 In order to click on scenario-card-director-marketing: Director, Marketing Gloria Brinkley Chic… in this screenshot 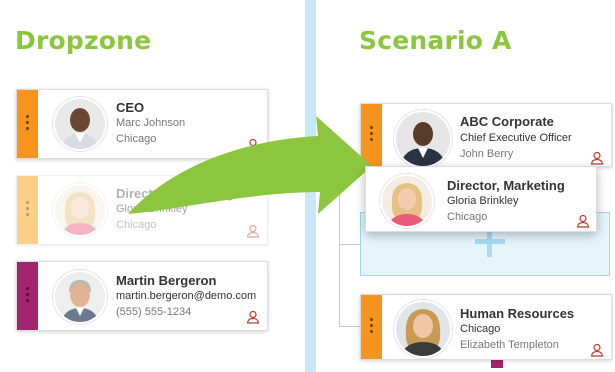, I will do `click(481, 199)`.